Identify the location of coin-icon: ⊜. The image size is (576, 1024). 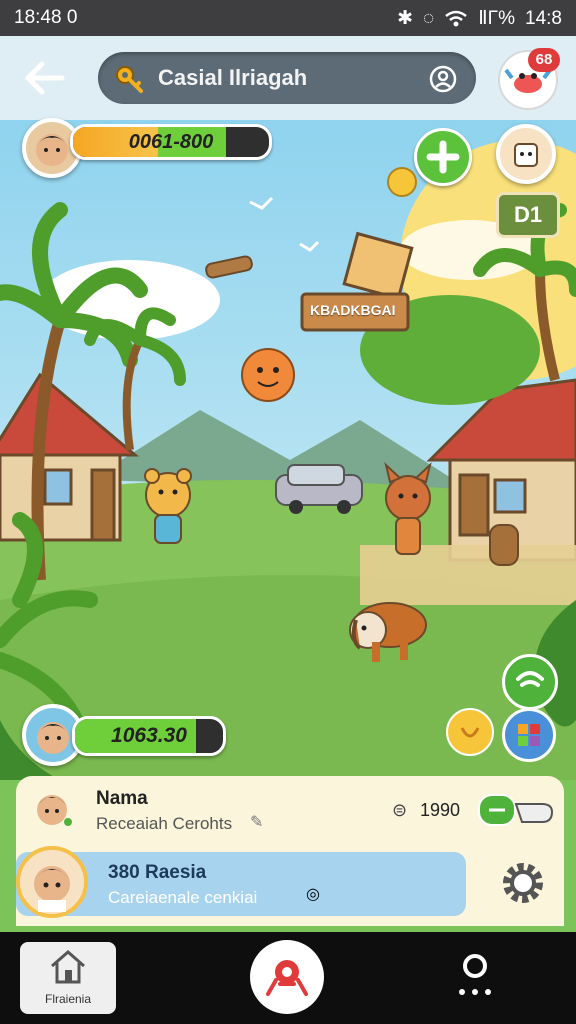
(400, 810).